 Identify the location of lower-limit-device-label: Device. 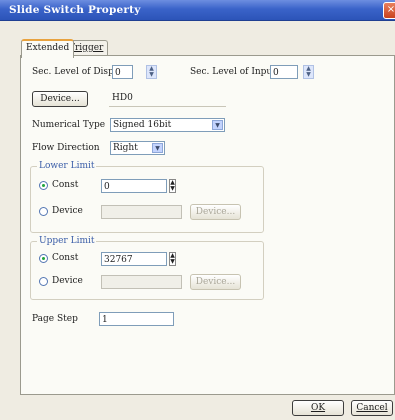
(67, 211).